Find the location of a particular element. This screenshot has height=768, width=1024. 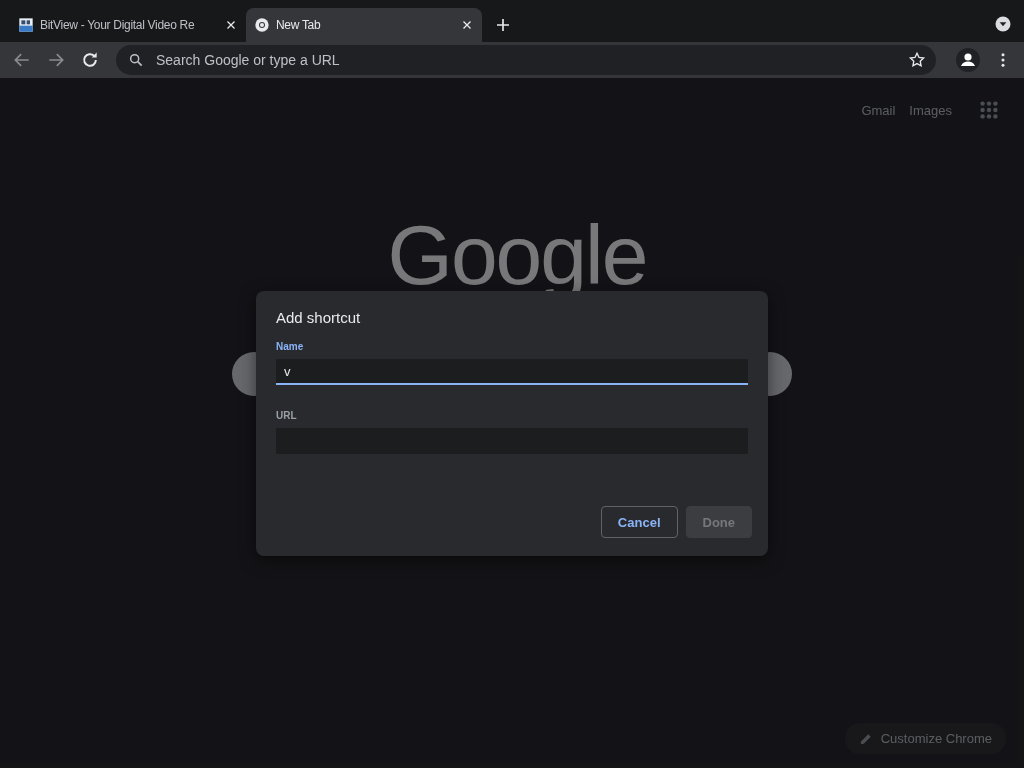

input-field: v is located at coordinates (512, 372).